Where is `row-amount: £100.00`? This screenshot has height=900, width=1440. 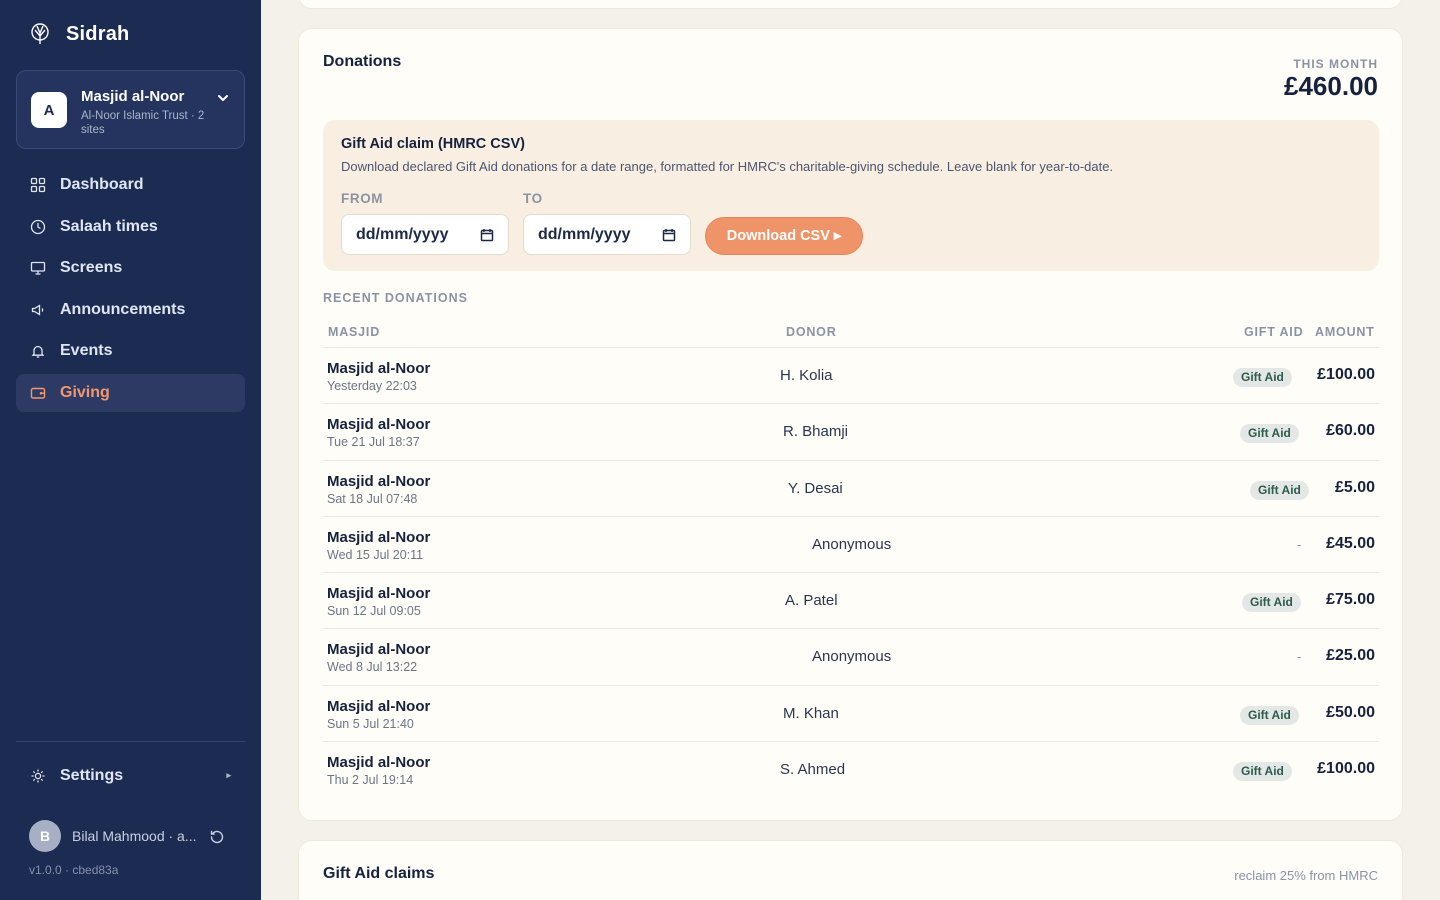
row-amount: £100.00 is located at coordinates (1346, 769).